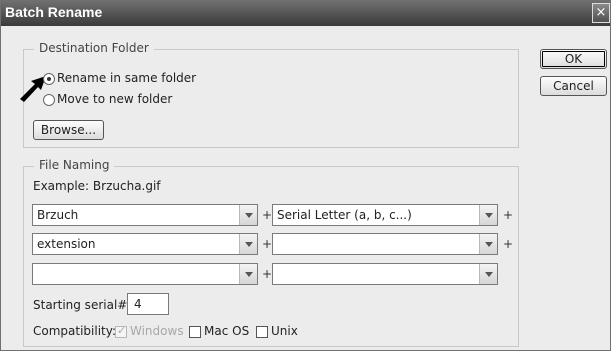 This screenshot has height=351, width=611. I want to click on example-text: Example: Brzucha.gif, so click(97, 186).